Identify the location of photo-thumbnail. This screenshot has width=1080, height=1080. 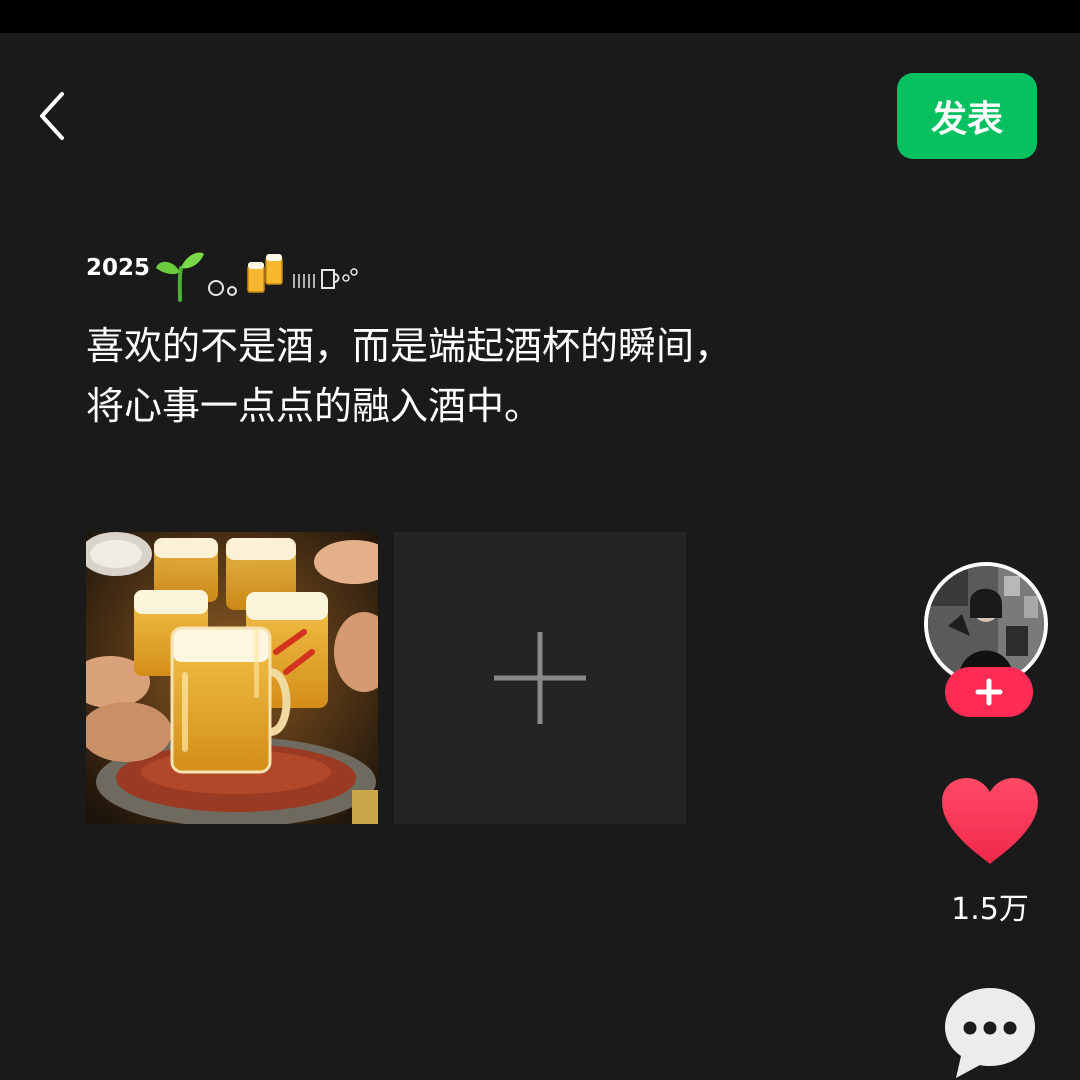
(232, 678).